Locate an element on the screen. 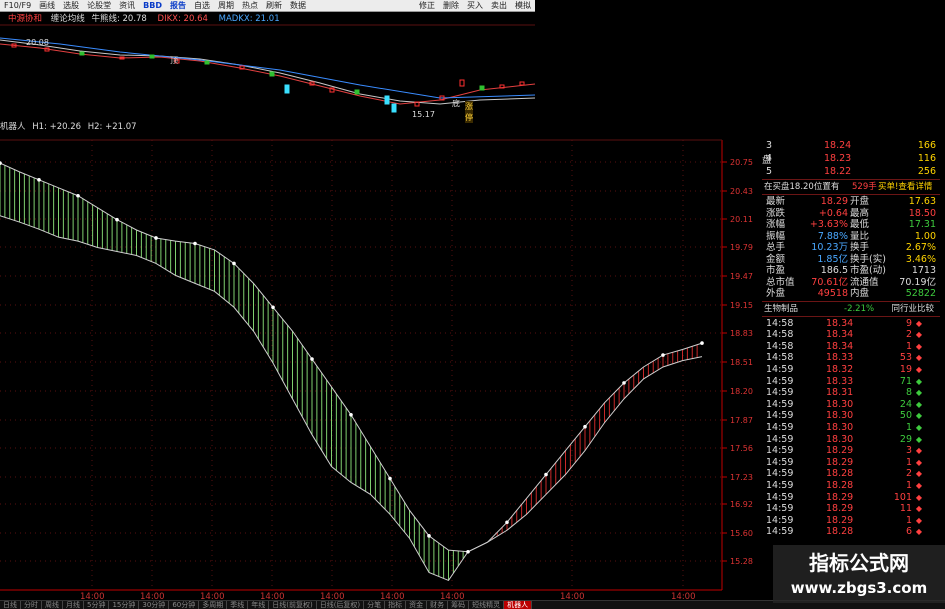  bottom-tab: 日线(前复权) is located at coordinates (293, 605).